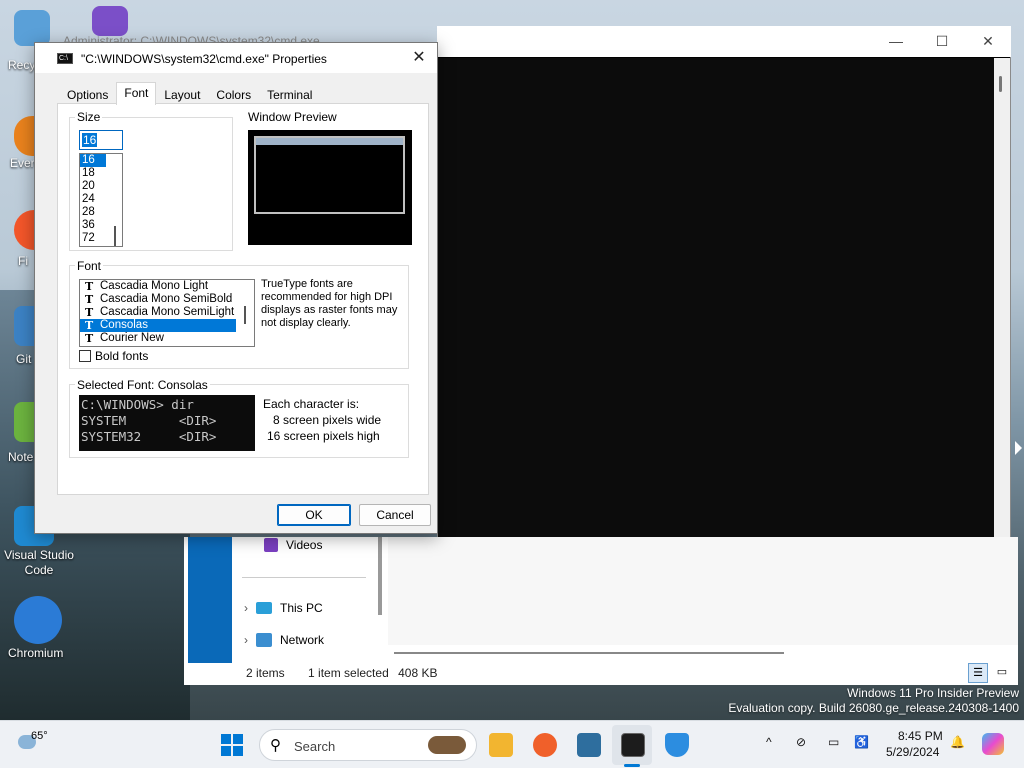  What do you see at coordinates (501, 745) in the screenshot?
I see `file-explorer-icon` at bounding box center [501, 745].